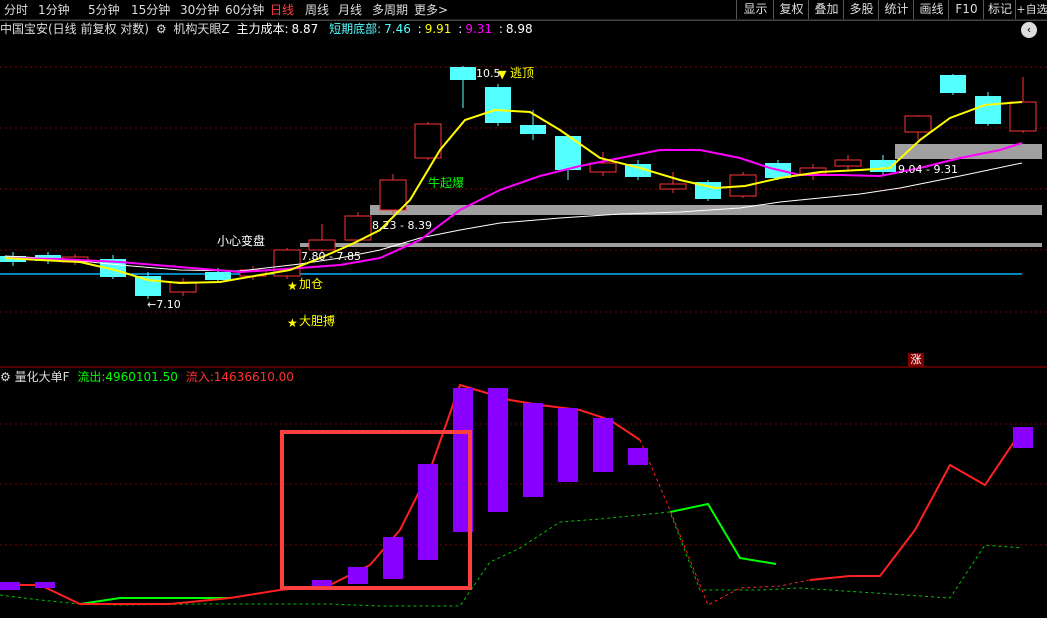 Image resolution: width=1047 pixels, height=618 pixels. I want to click on caution-label: 小心变盘, so click(241, 241).